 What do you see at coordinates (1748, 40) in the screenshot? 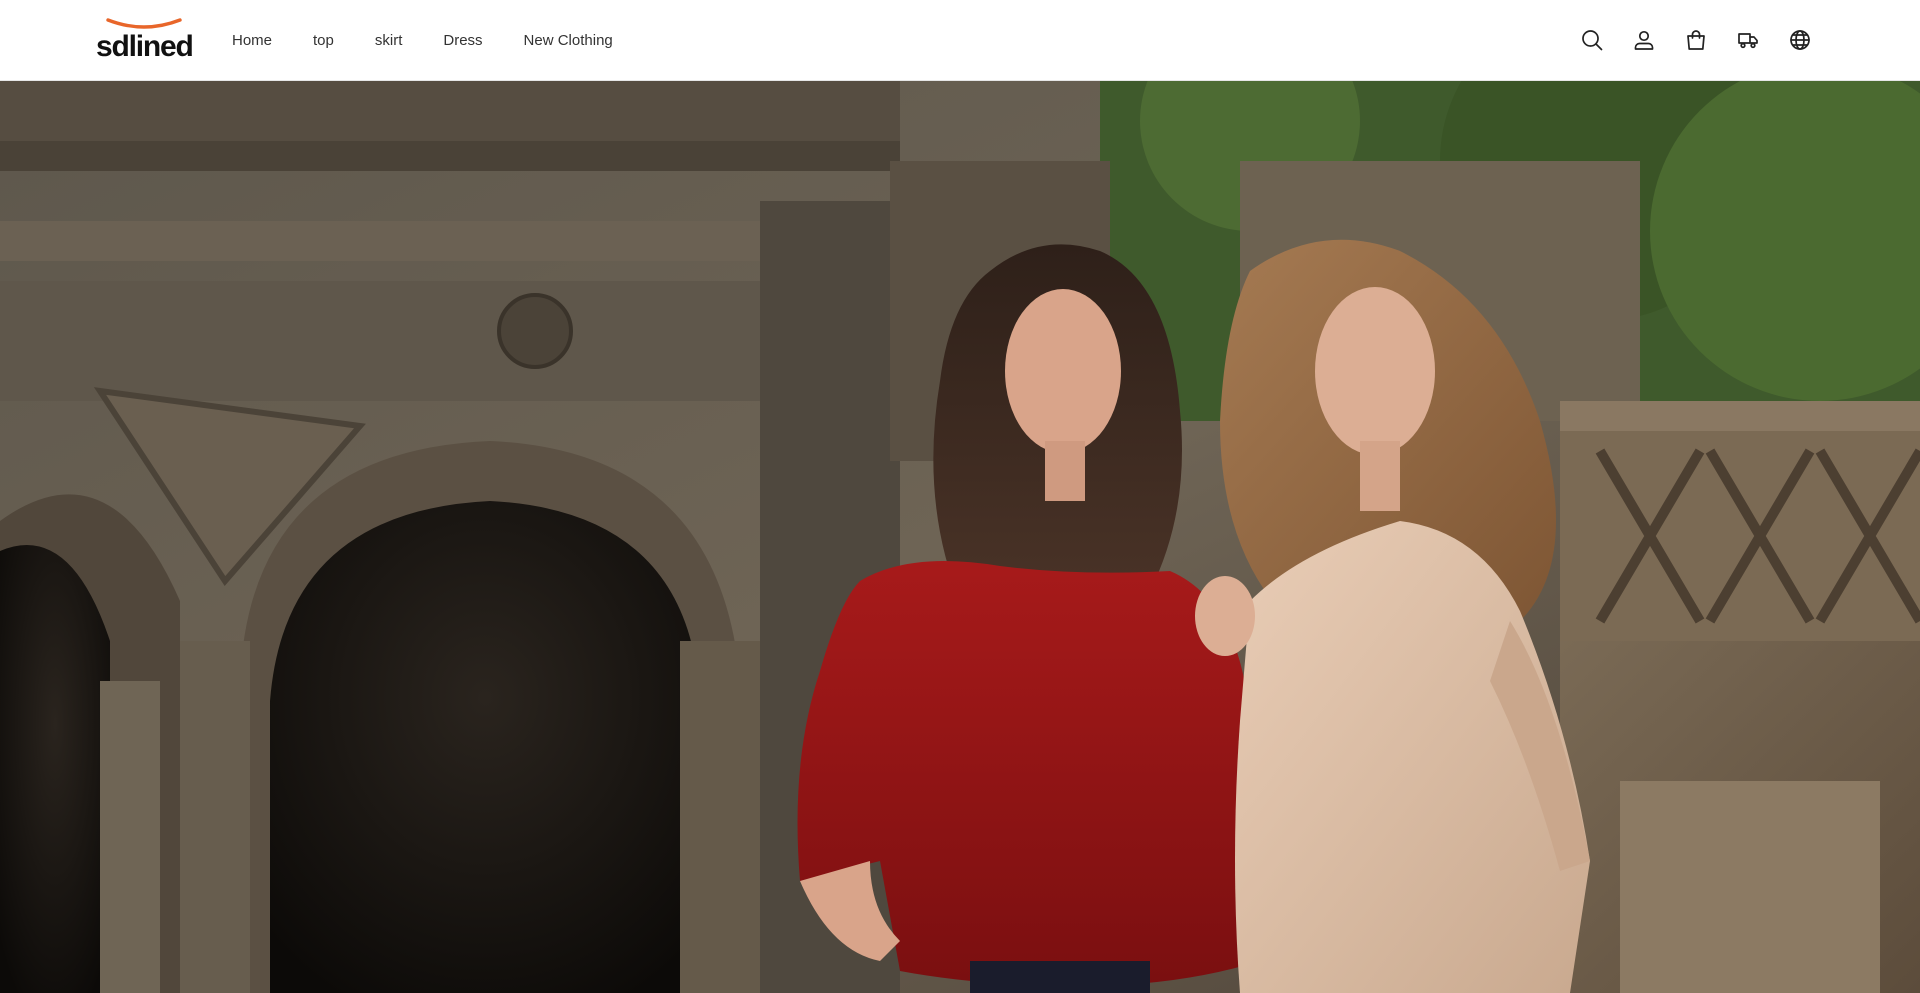
I see `order-tracking-icon` at bounding box center [1748, 40].